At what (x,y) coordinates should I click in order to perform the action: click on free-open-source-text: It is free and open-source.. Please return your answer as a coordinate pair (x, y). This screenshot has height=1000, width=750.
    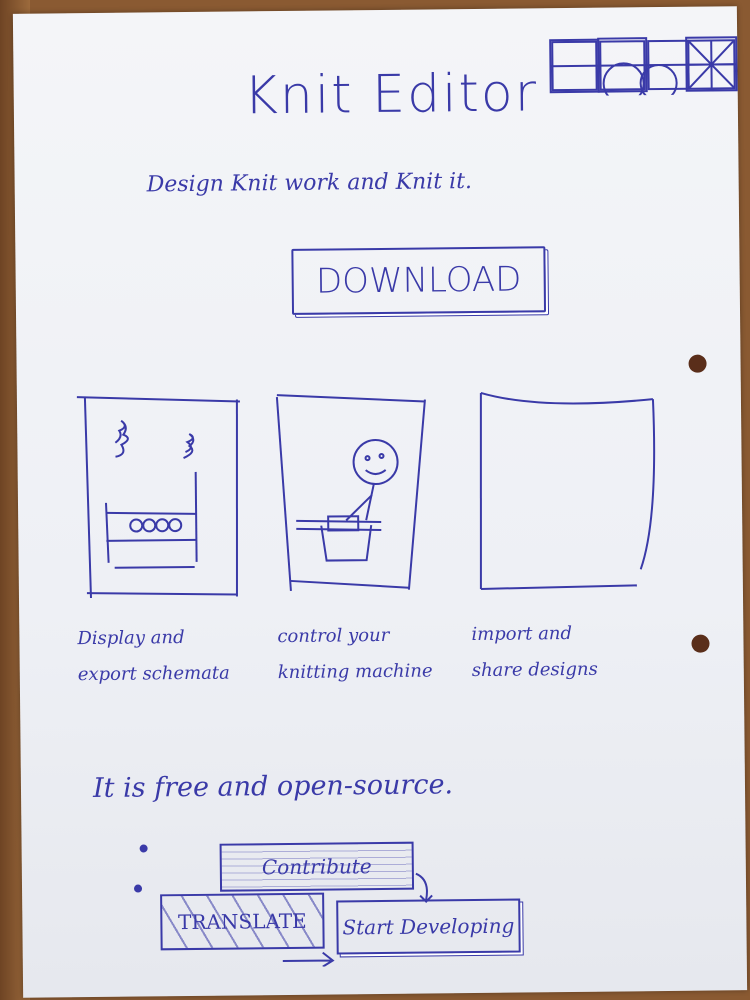
    Looking at the image, I should click on (273, 787).